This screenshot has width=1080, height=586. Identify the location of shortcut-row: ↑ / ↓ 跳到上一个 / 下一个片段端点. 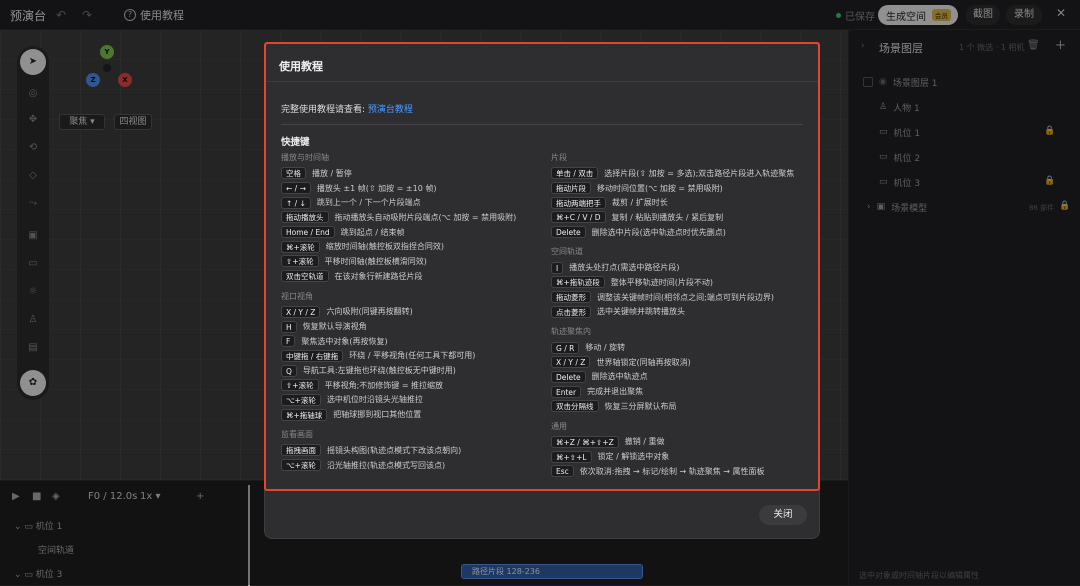
(412, 202).